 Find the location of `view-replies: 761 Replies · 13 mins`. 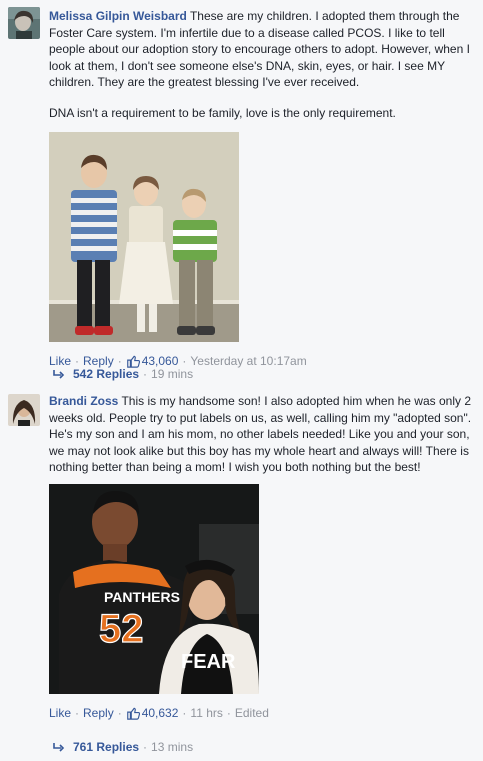

view-replies: 761 Replies · 13 mins is located at coordinates (123, 747).